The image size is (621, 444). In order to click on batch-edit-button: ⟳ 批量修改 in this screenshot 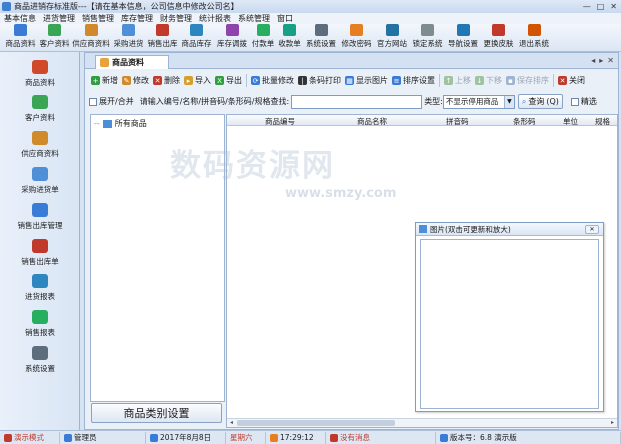, I will do `click(272, 81)`.